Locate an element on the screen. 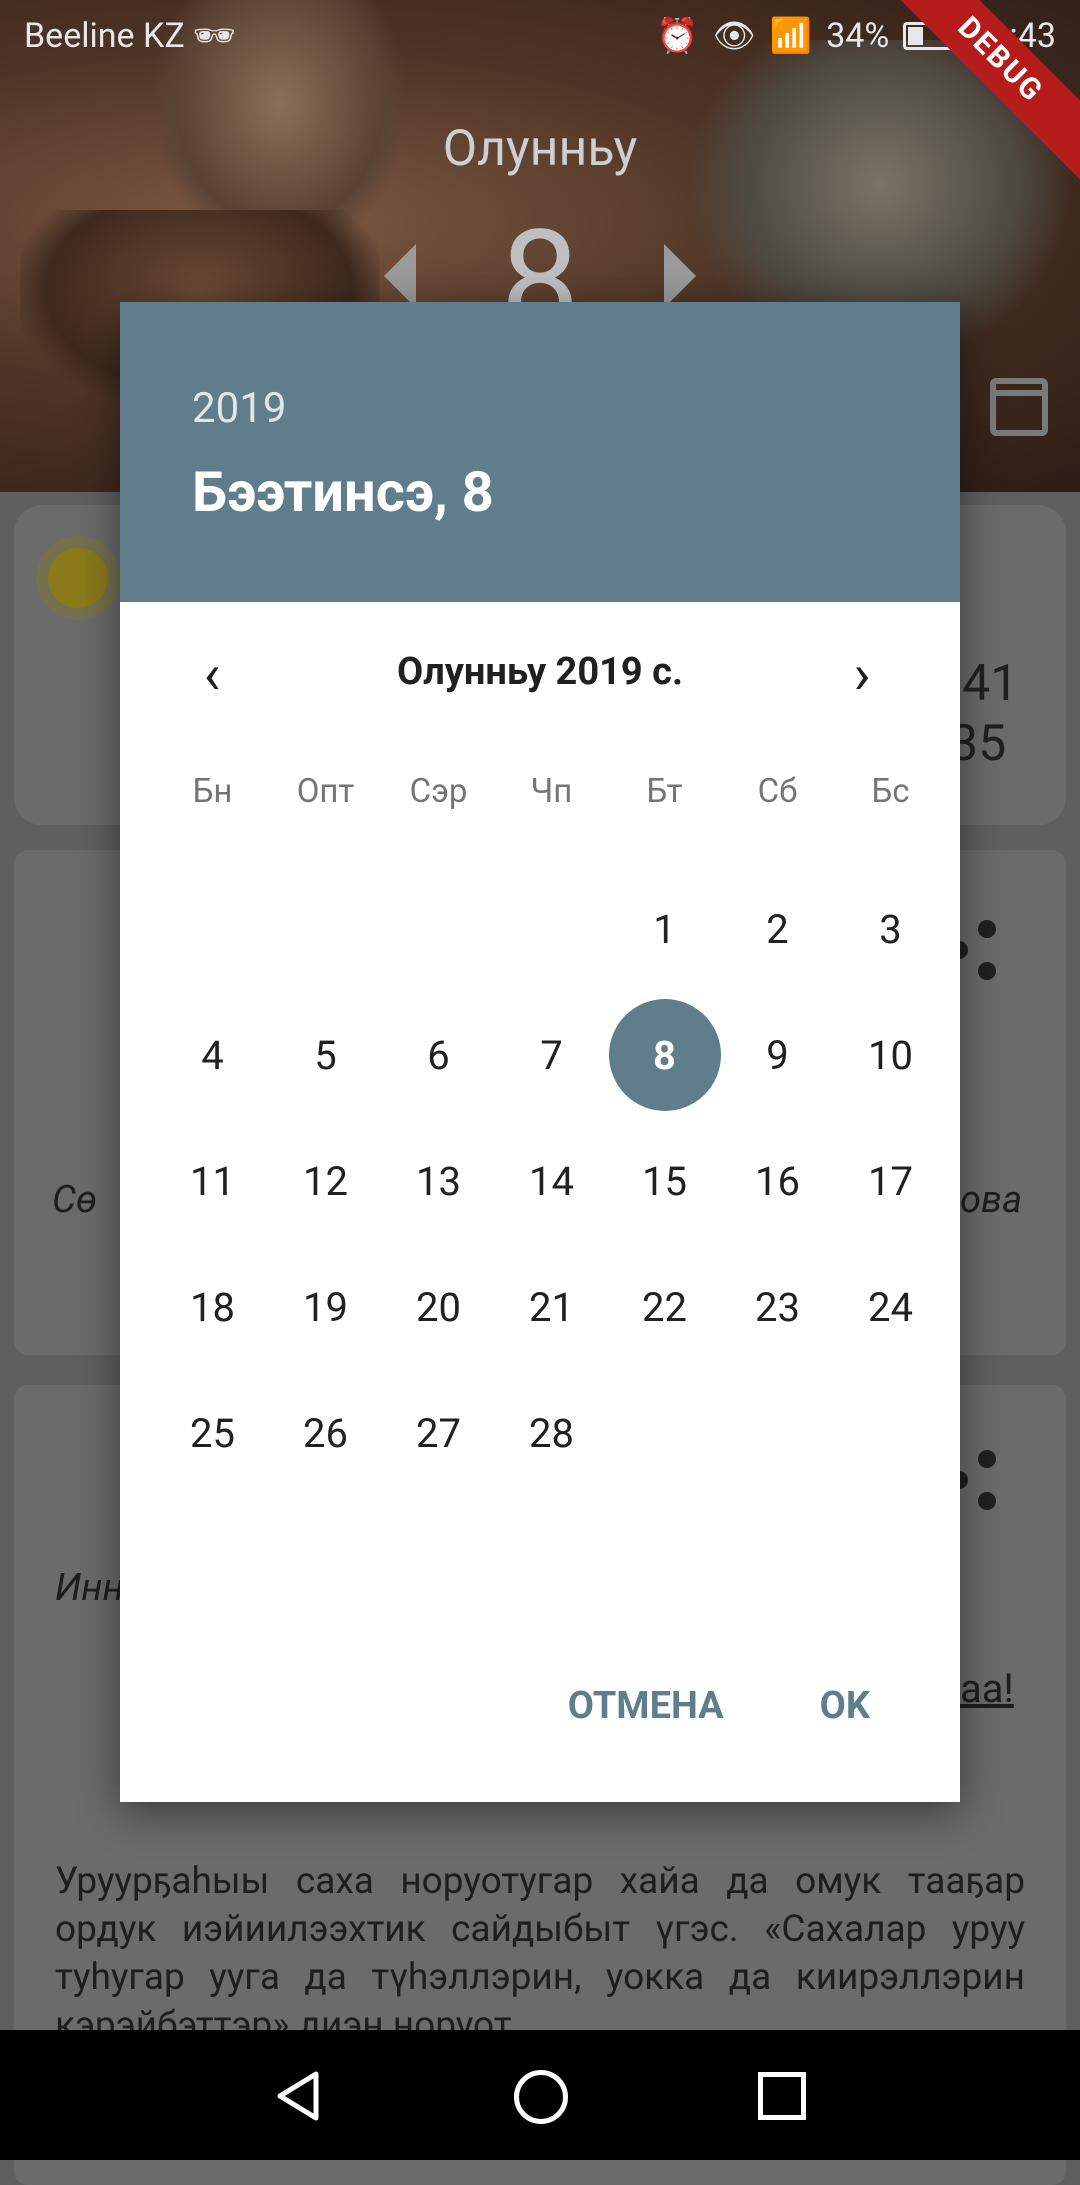 The image size is (1080, 2185). dialog-actions: ОТМЕНА OK is located at coordinates (740, 1706).